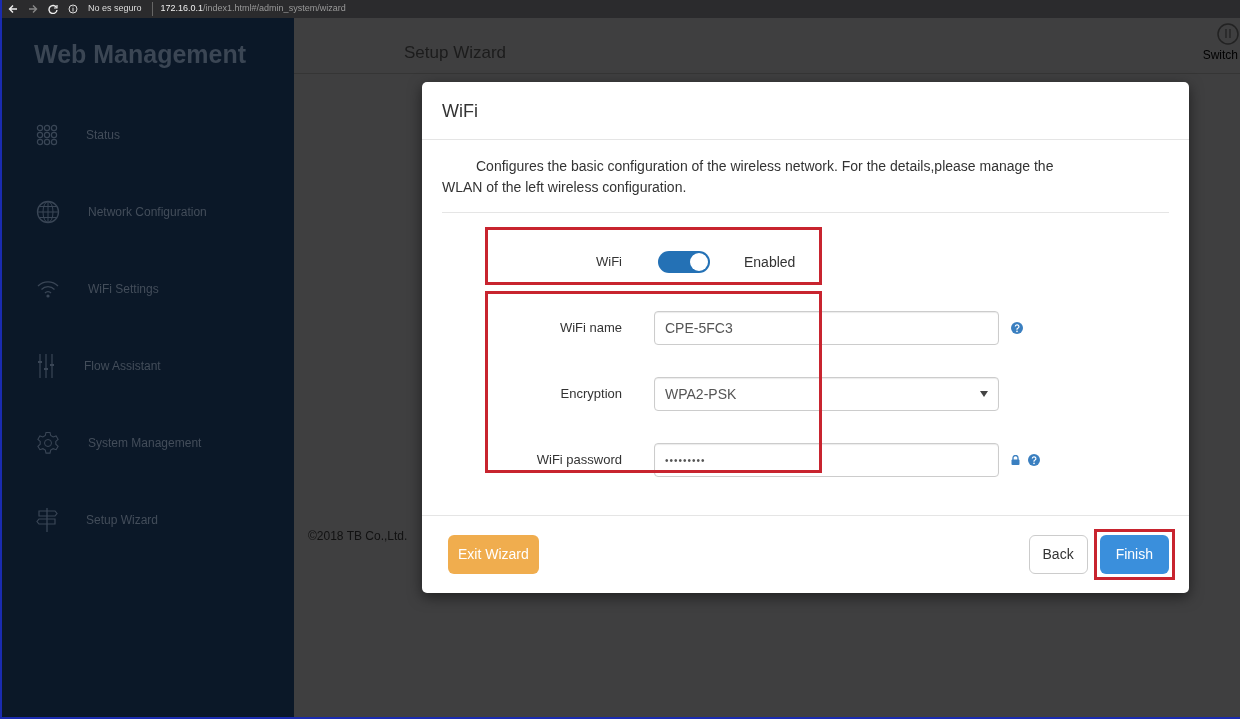 The width and height of the screenshot is (1240, 719). Describe the element at coordinates (47, 519) in the screenshot. I see `signpost-icon` at that location.